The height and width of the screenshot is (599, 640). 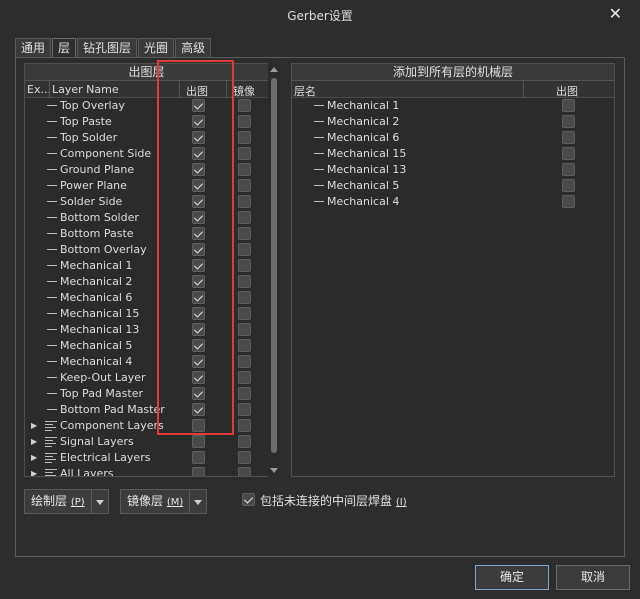 I want to click on scroll-thumb, so click(x=274, y=265).